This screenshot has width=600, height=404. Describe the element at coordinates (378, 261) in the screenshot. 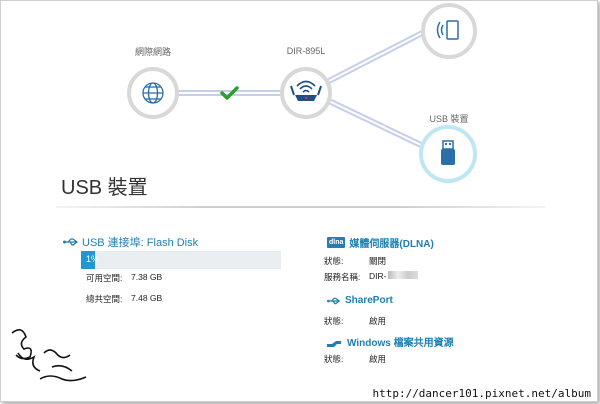

I see `dlna-status-value: 關閉` at that location.